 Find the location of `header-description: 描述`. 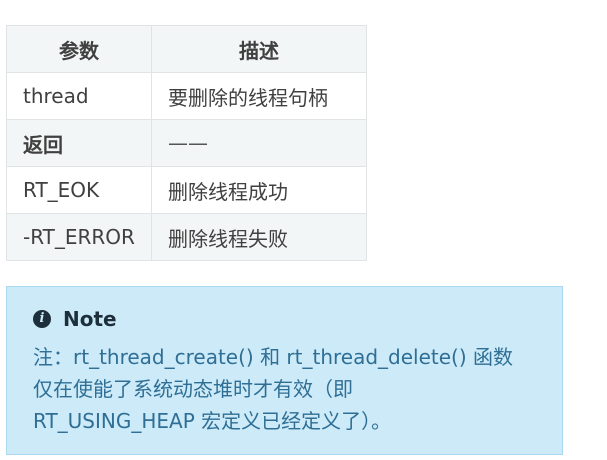

header-description: 描述 is located at coordinates (258, 49).